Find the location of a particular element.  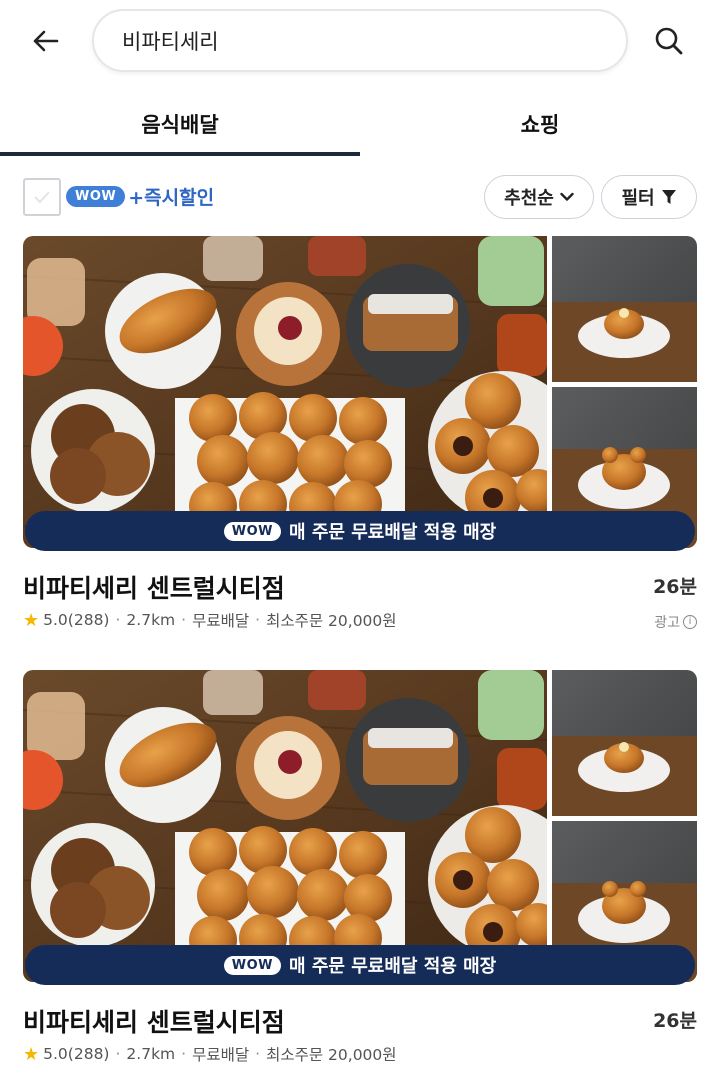

filter-button: 필터 is located at coordinates (649, 197).